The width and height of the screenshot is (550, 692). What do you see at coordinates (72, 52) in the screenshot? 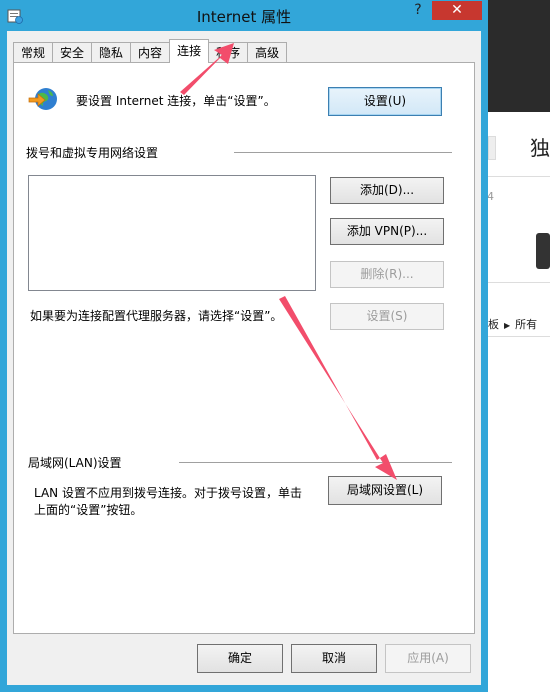
I see `tab-security: 安全` at bounding box center [72, 52].